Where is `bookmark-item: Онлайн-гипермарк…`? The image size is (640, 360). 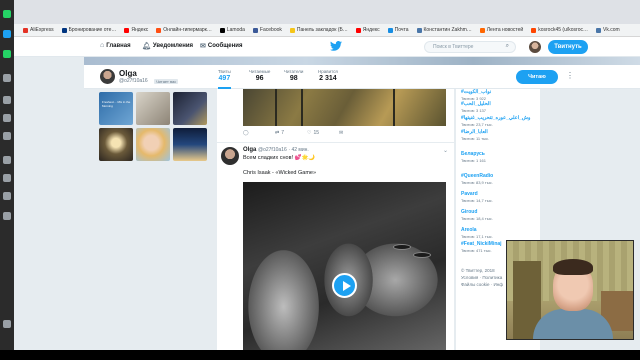
bookmark-item: Онлайн-гипермарк… is located at coordinates (184, 30).